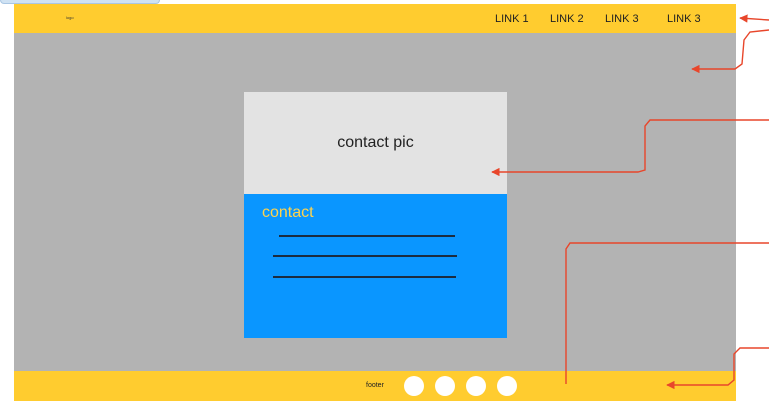 Image resolution: width=769 pixels, height=402 pixels. I want to click on nav-link-2: LINK 2, so click(567, 19).